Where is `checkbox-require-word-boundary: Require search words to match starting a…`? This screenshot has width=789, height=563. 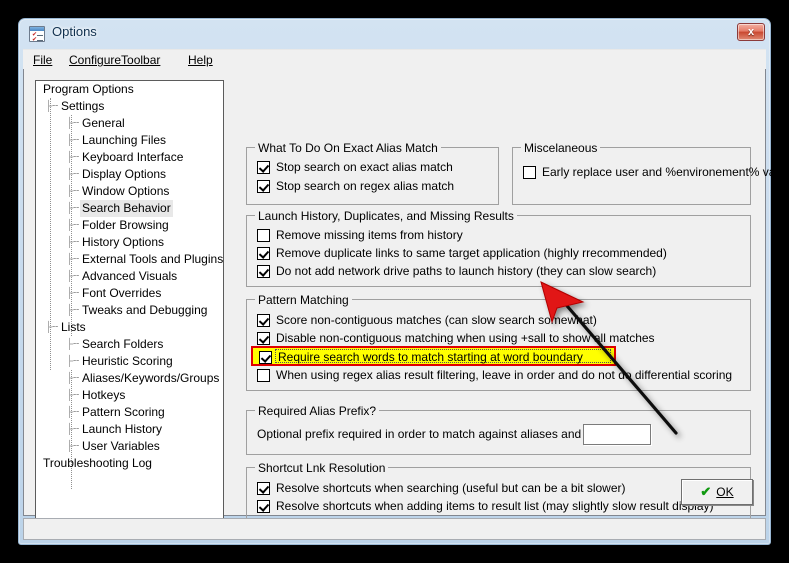
checkbox-require-word-boundary: Require search words to match starting a… is located at coordinates (421, 358).